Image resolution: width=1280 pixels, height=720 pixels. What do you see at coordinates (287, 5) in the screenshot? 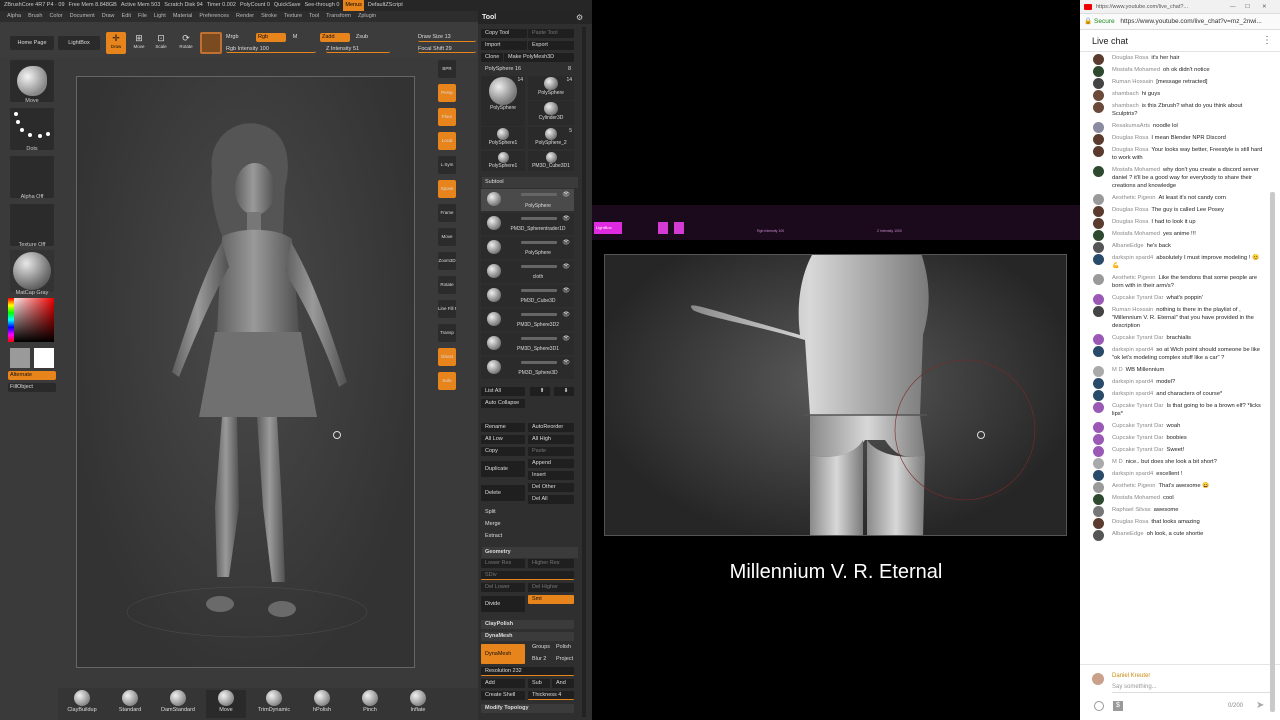
I see `titlebar-item: QuickSave` at bounding box center [287, 5].